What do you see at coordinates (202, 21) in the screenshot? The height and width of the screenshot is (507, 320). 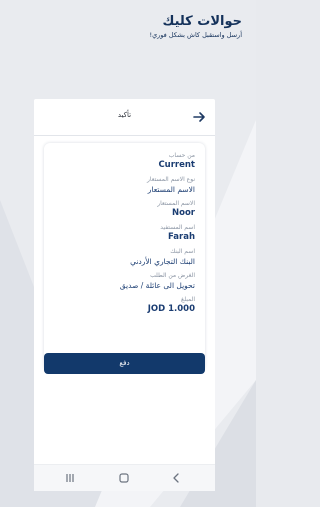 I see `brand-title: حوالات كليك` at bounding box center [202, 21].